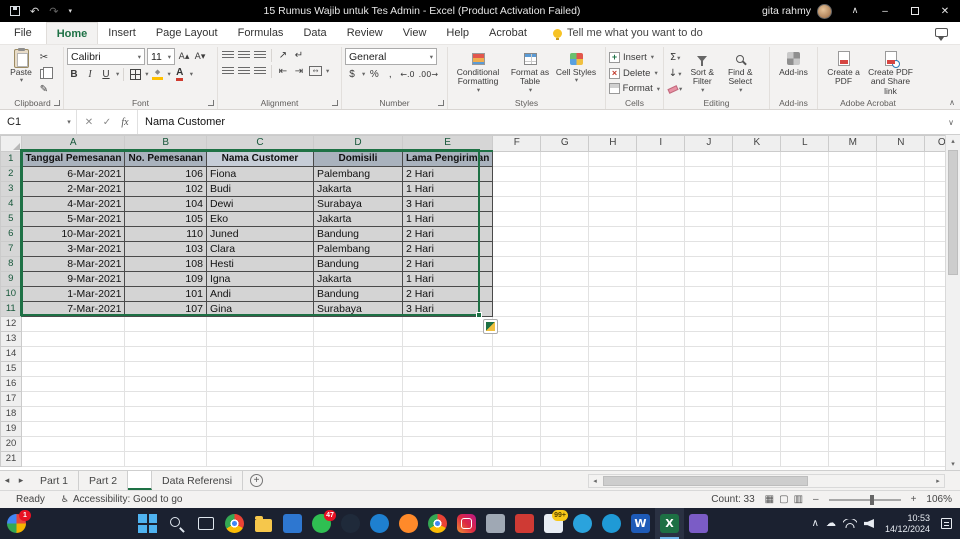 This screenshot has height=539, width=960. Describe the element at coordinates (709, 279) in the screenshot. I see `cell-J9` at that location.